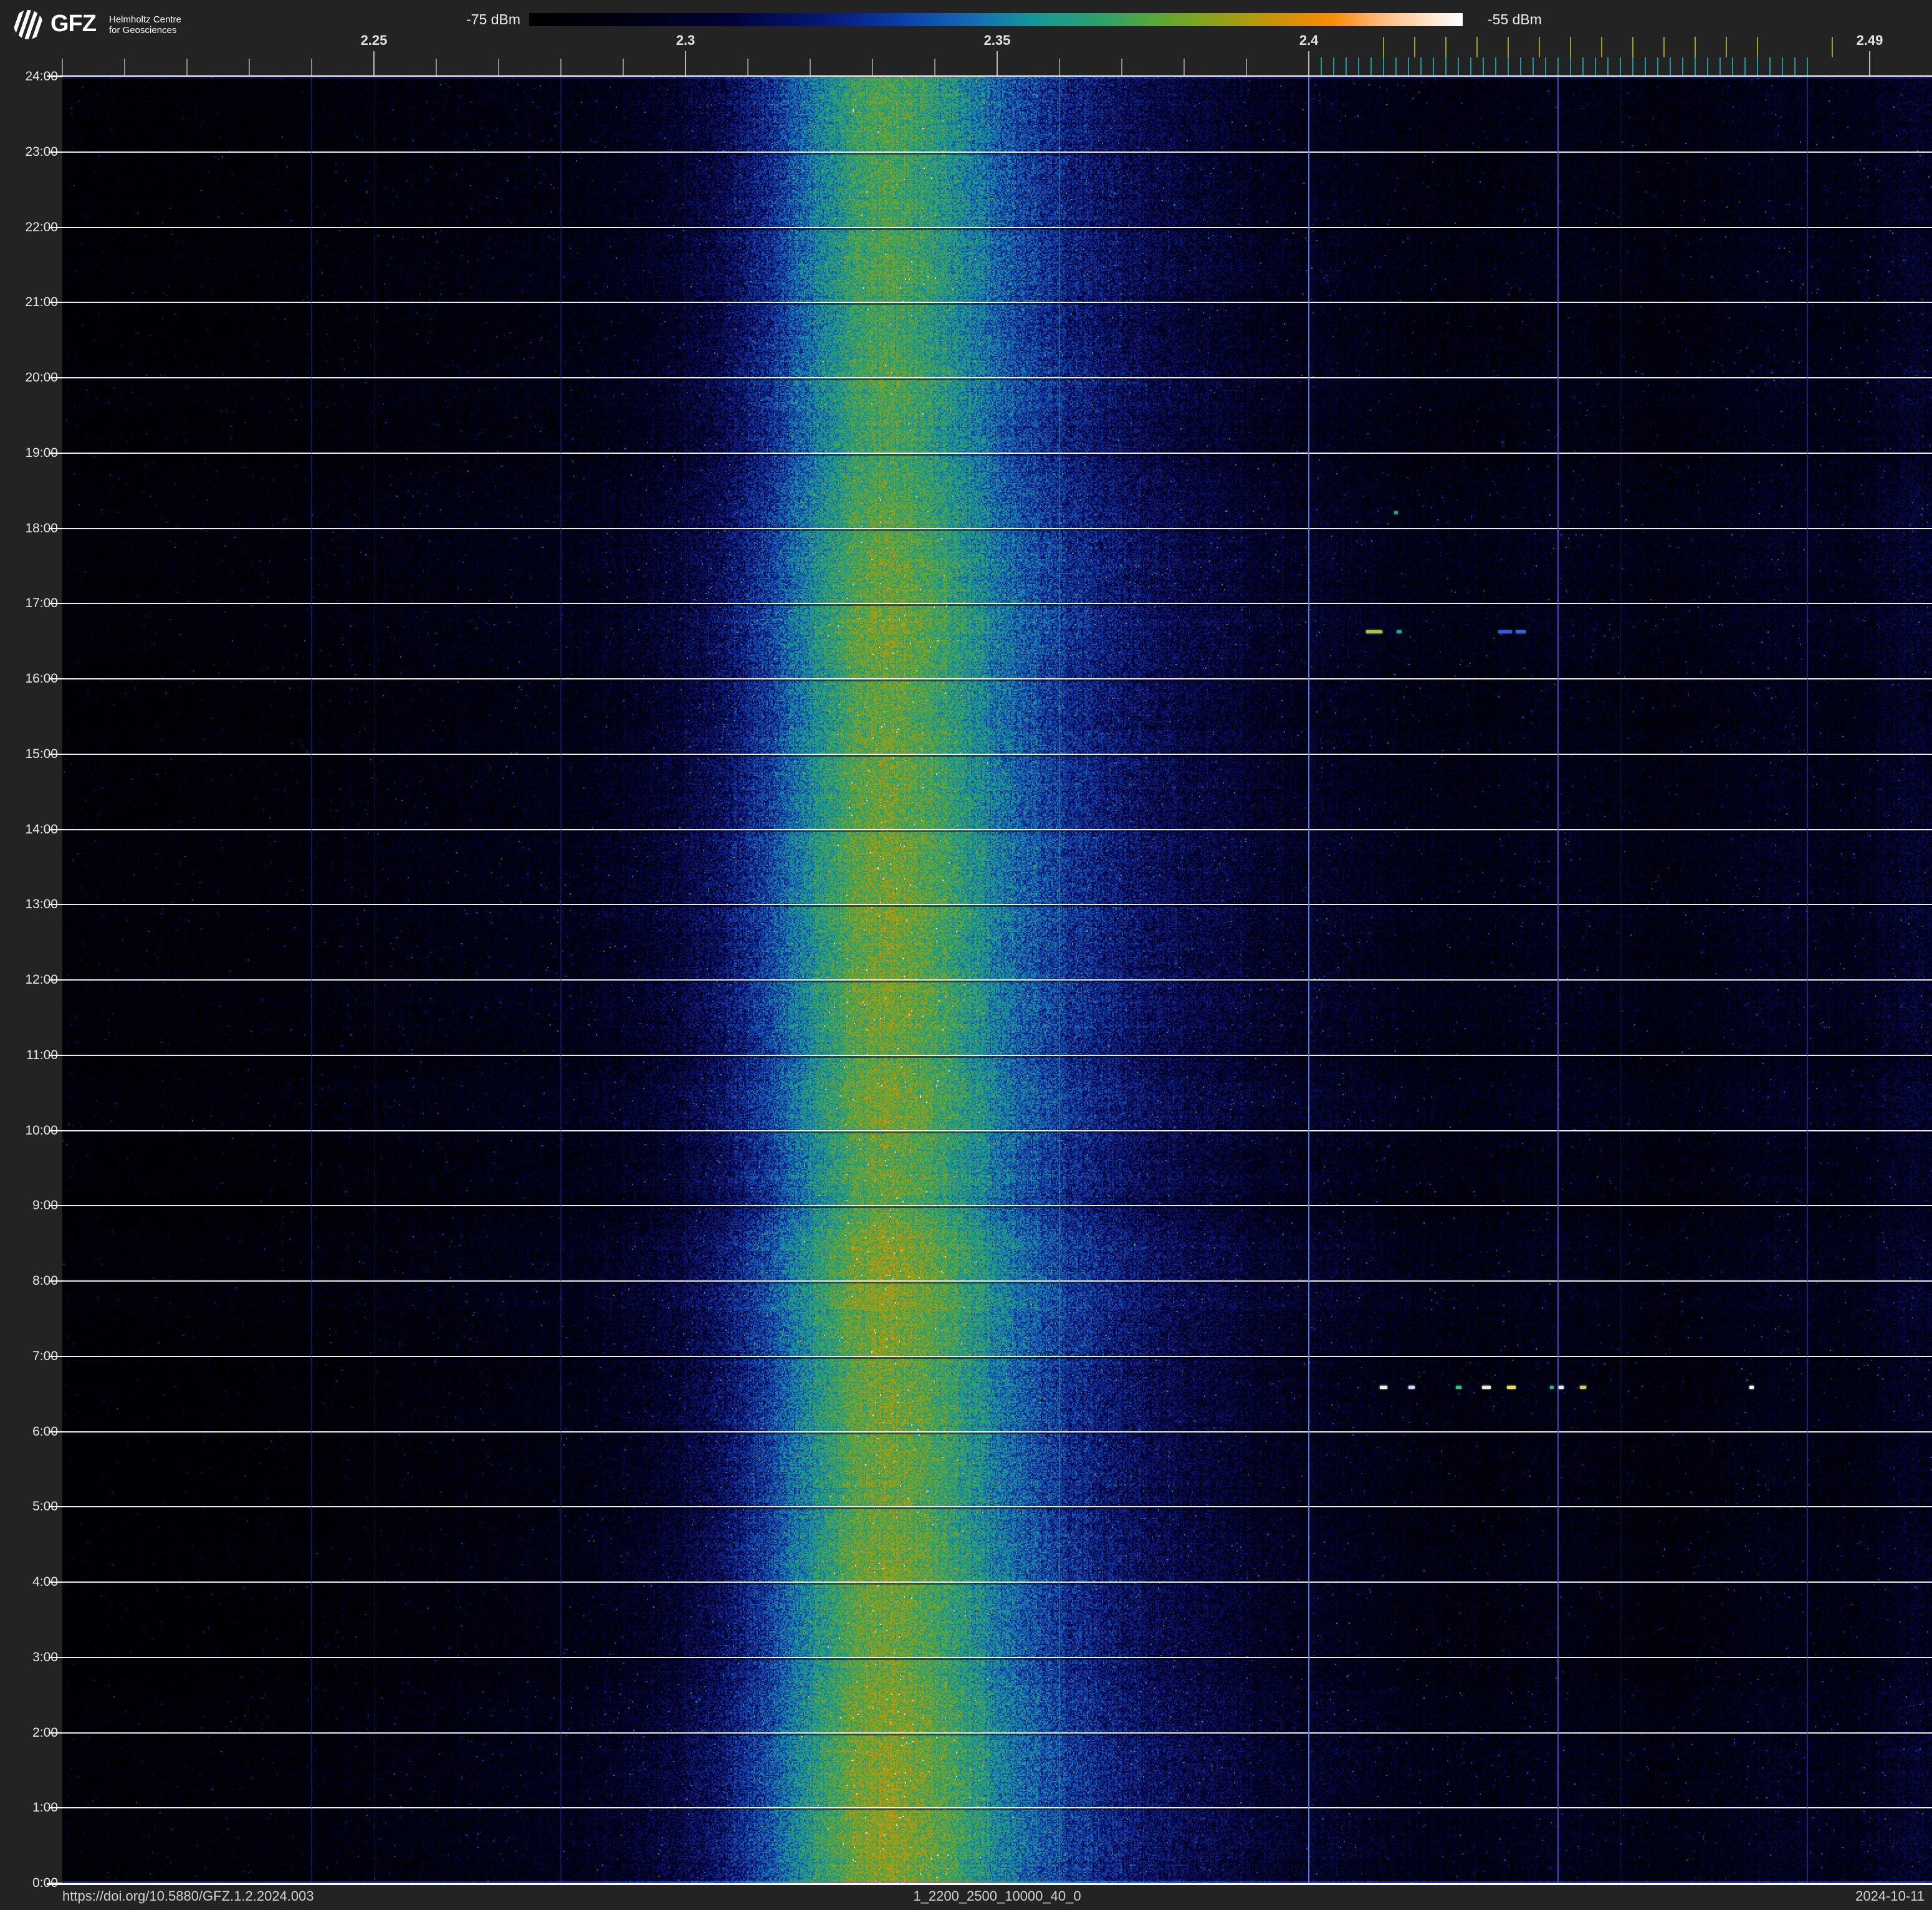  Describe the element at coordinates (73, 24) in the screenshot. I see `org-abbreviation: GFZ` at that location.